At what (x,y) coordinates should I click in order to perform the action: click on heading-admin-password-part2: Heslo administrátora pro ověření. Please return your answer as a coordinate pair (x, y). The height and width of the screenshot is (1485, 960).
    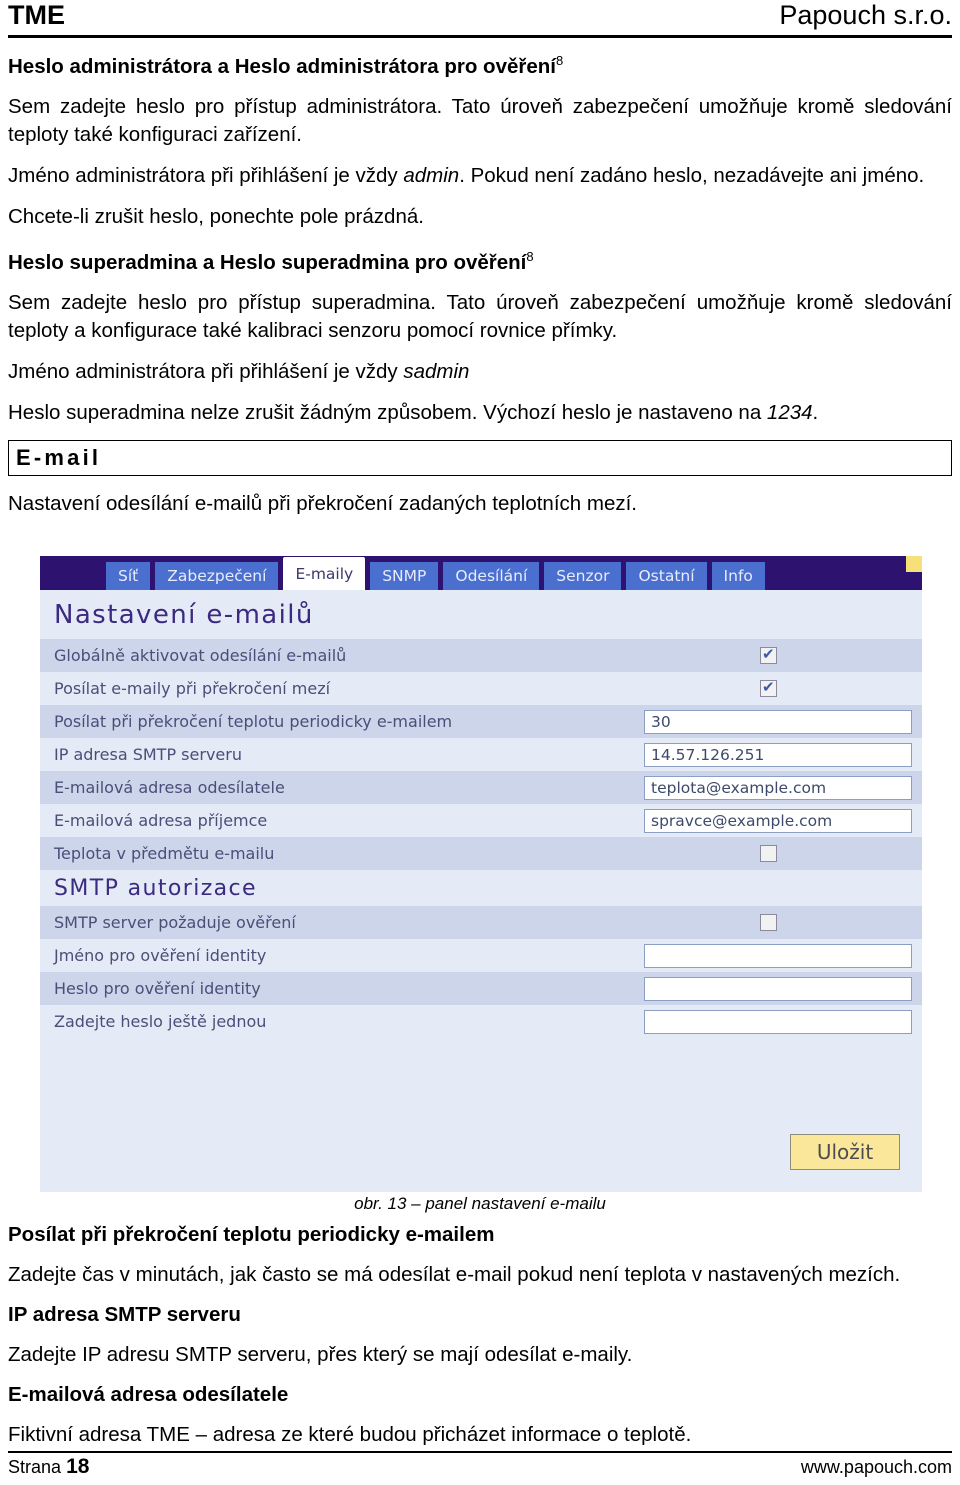
    Looking at the image, I should click on (395, 66).